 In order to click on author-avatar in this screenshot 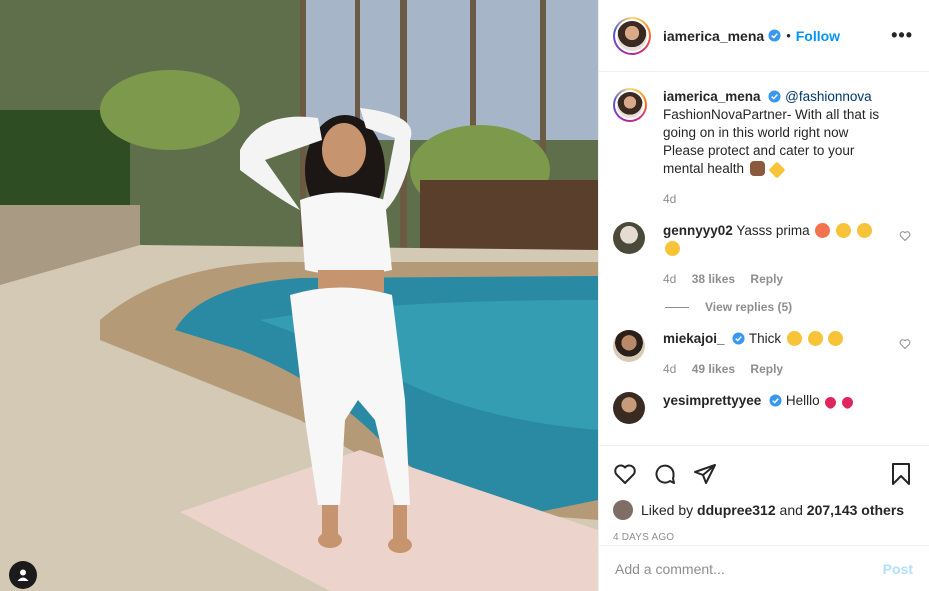, I will do `click(632, 35)`.